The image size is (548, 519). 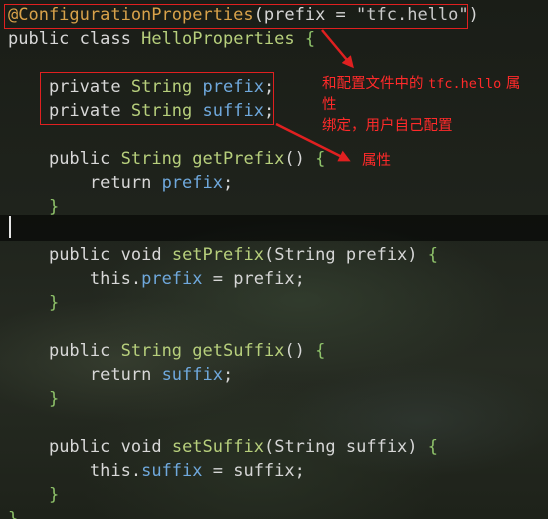 I want to click on arrow-to-note, so click(x=337, y=49).